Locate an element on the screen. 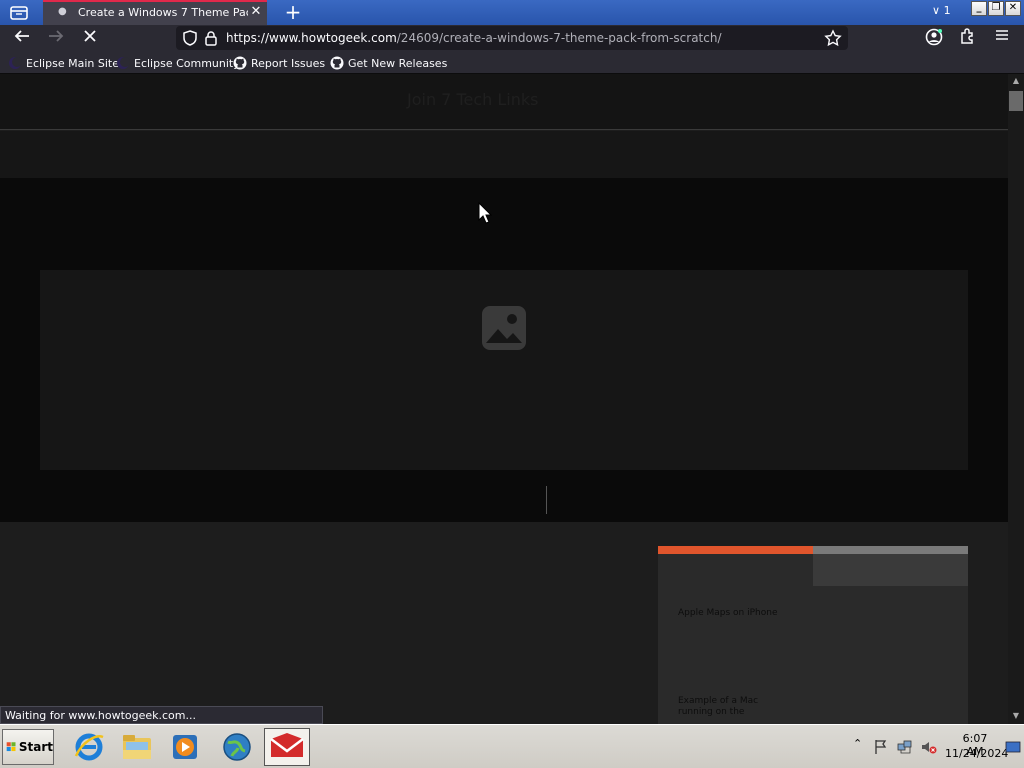 This screenshot has width=1024, height=768. extensions-button is located at coordinates (968, 39).